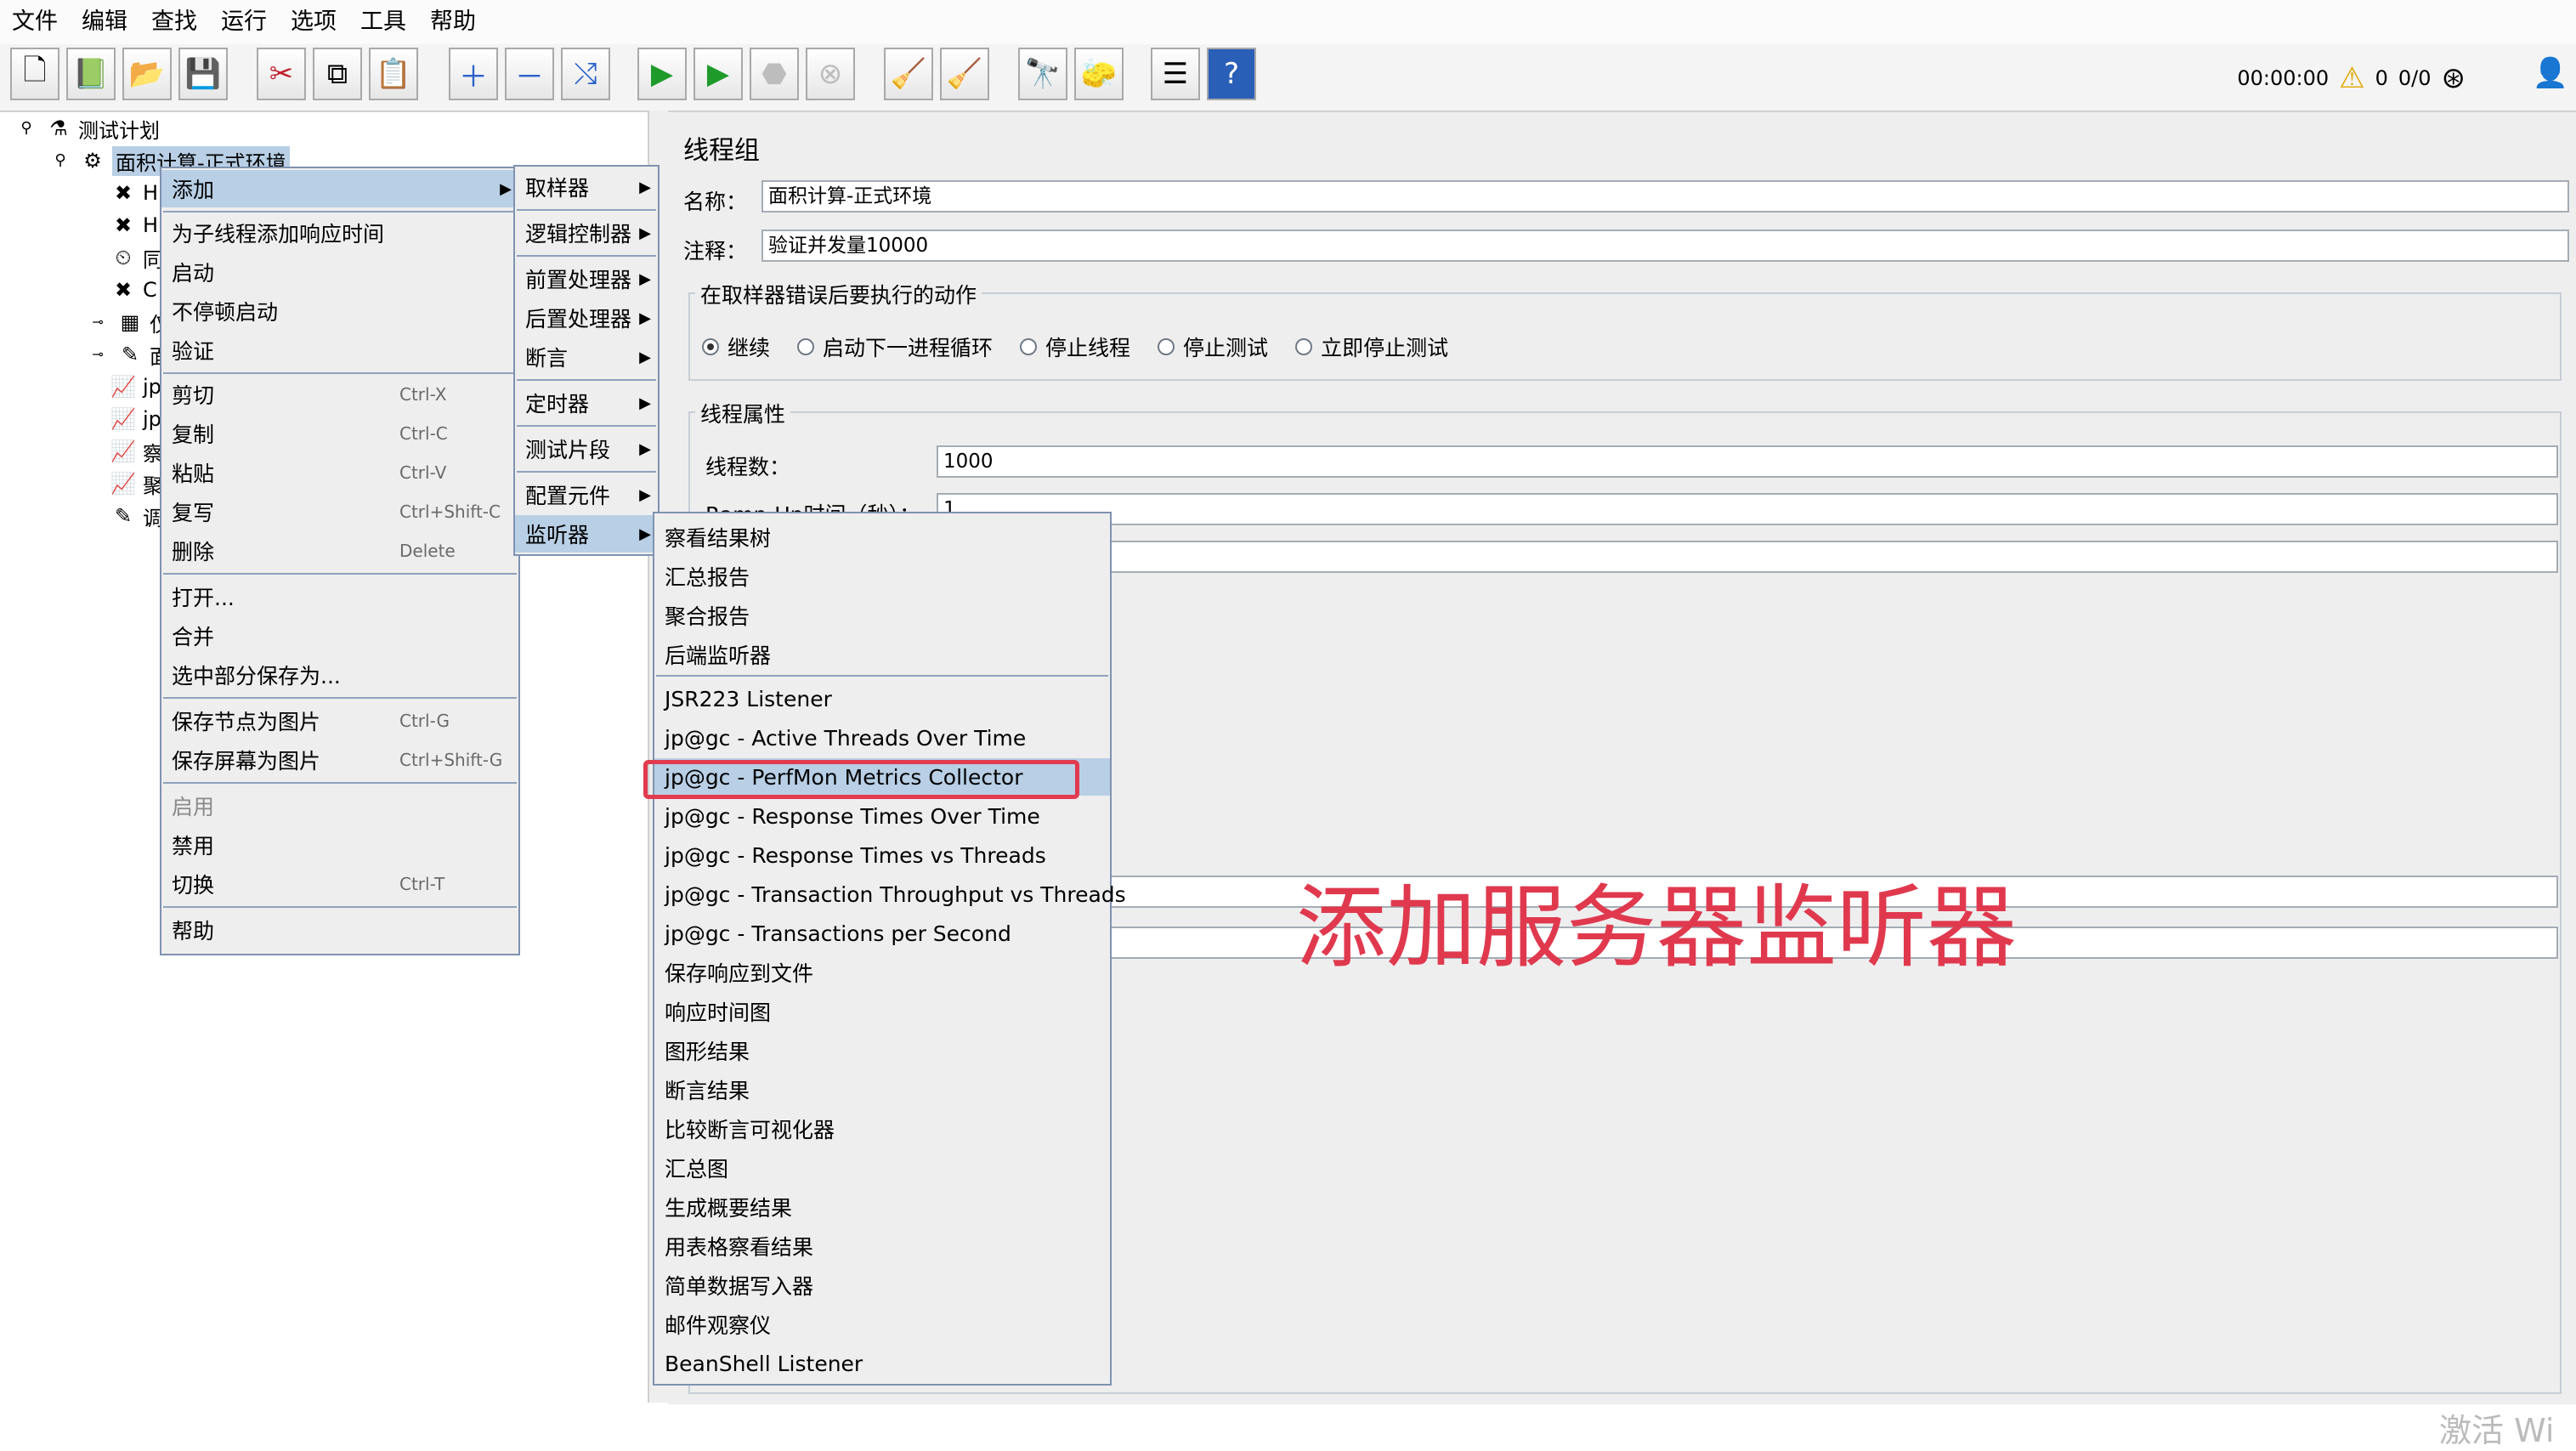 The height and width of the screenshot is (1451, 2576). What do you see at coordinates (244, 22) in the screenshot?
I see `menu-run: 运行` at bounding box center [244, 22].